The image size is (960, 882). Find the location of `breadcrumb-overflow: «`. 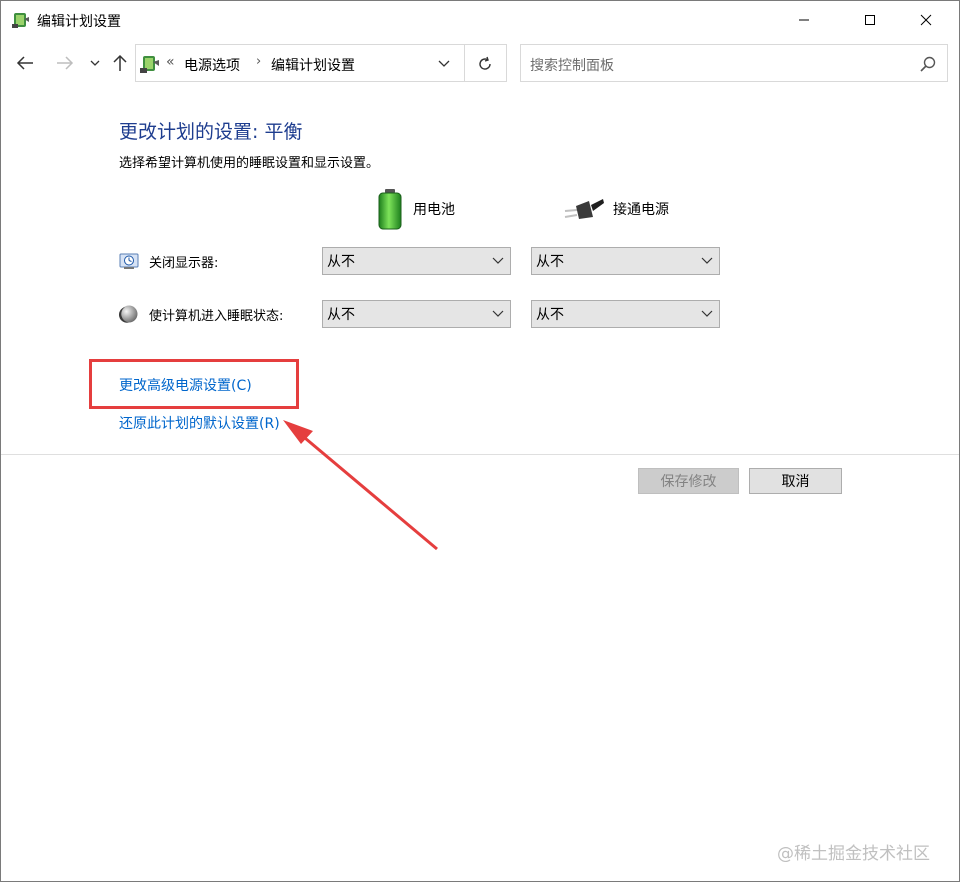

breadcrumb-overflow: « is located at coordinates (170, 62).